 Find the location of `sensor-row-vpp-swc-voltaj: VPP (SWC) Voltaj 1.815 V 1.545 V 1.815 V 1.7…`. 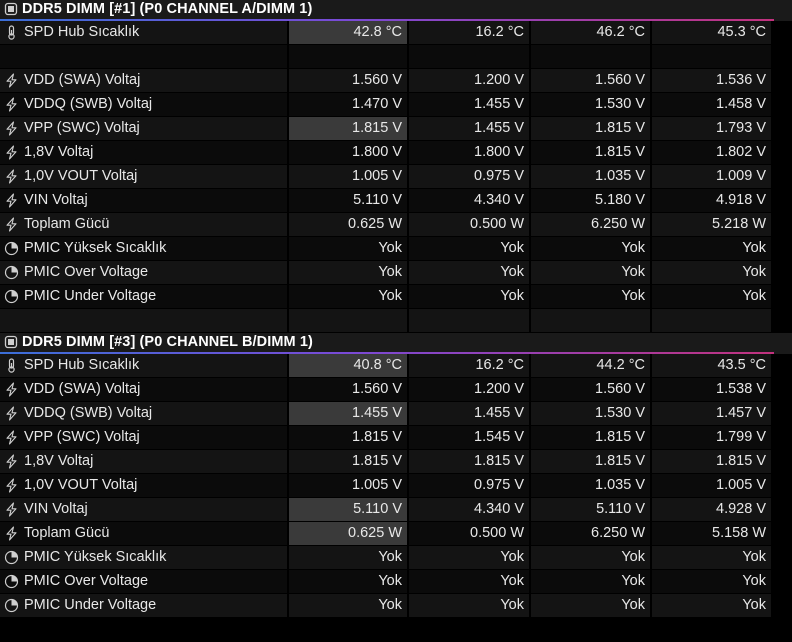

sensor-row-vpp-swc-voltaj: VPP (SWC) Voltaj 1.815 V 1.545 V 1.815 V 1.7… is located at coordinates (396, 438).